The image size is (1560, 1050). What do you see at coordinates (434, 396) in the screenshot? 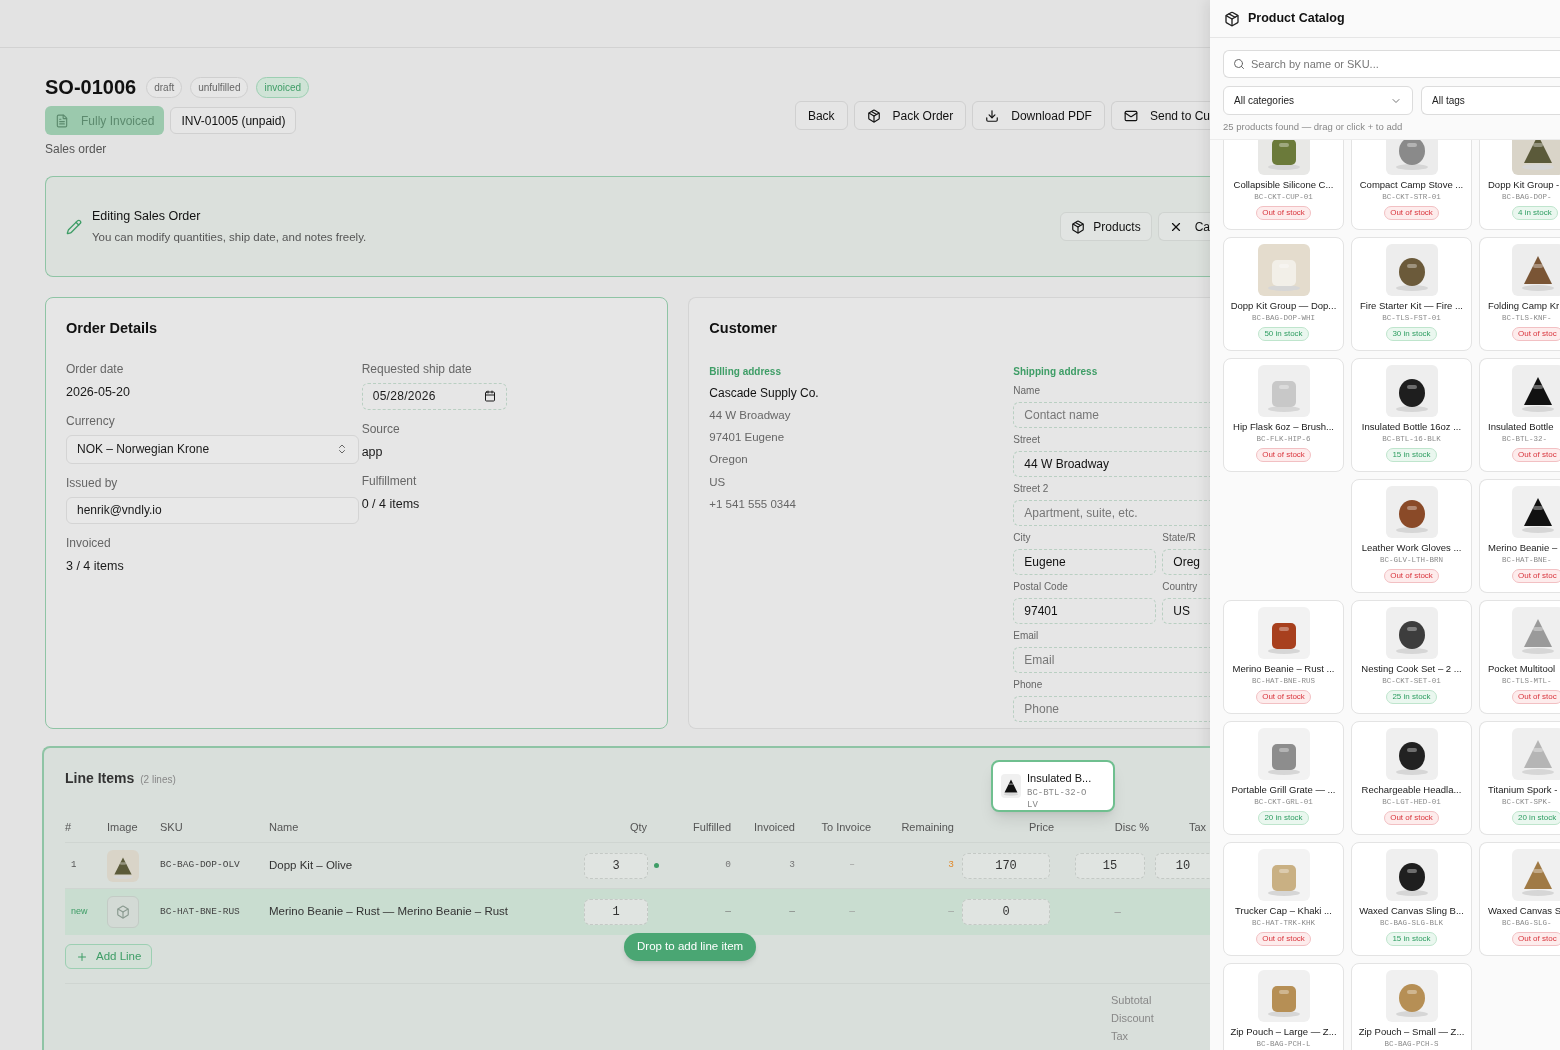
I see `date-field: 05/28/2026` at bounding box center [434, 396].